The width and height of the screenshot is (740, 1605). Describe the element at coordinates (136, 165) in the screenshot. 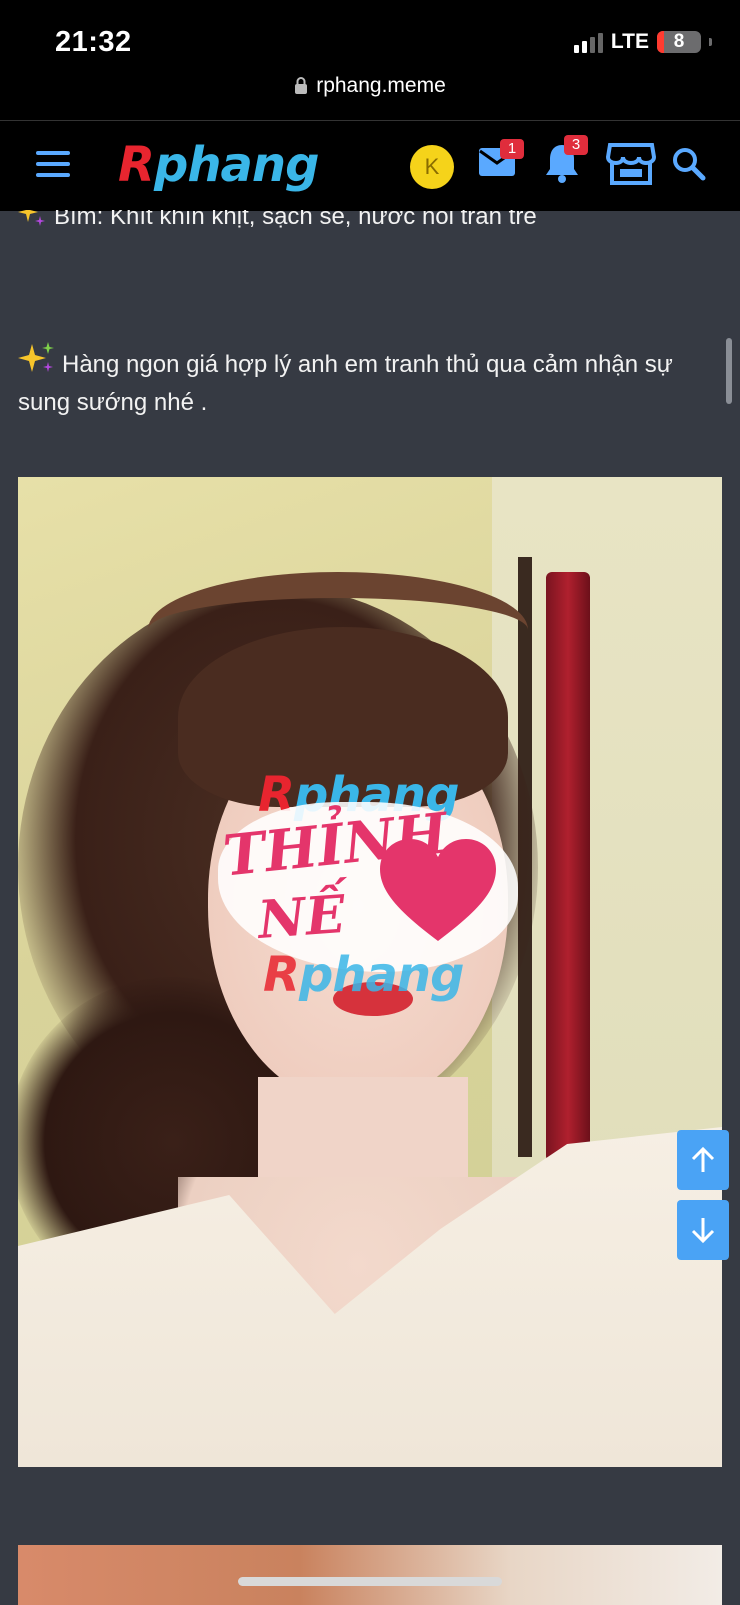

I see `logo-letter: R` at that location.